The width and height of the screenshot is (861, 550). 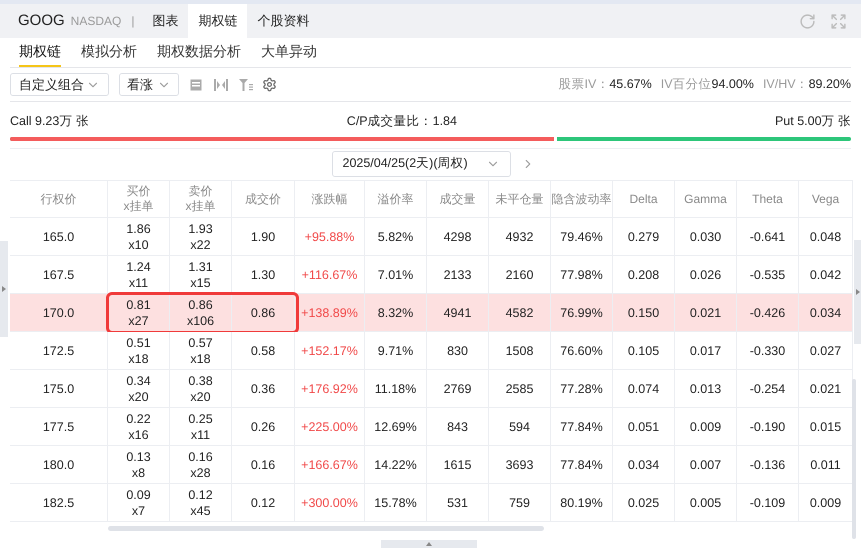 I want to click on table-cell: 0.013, so click(x=706, y=388).